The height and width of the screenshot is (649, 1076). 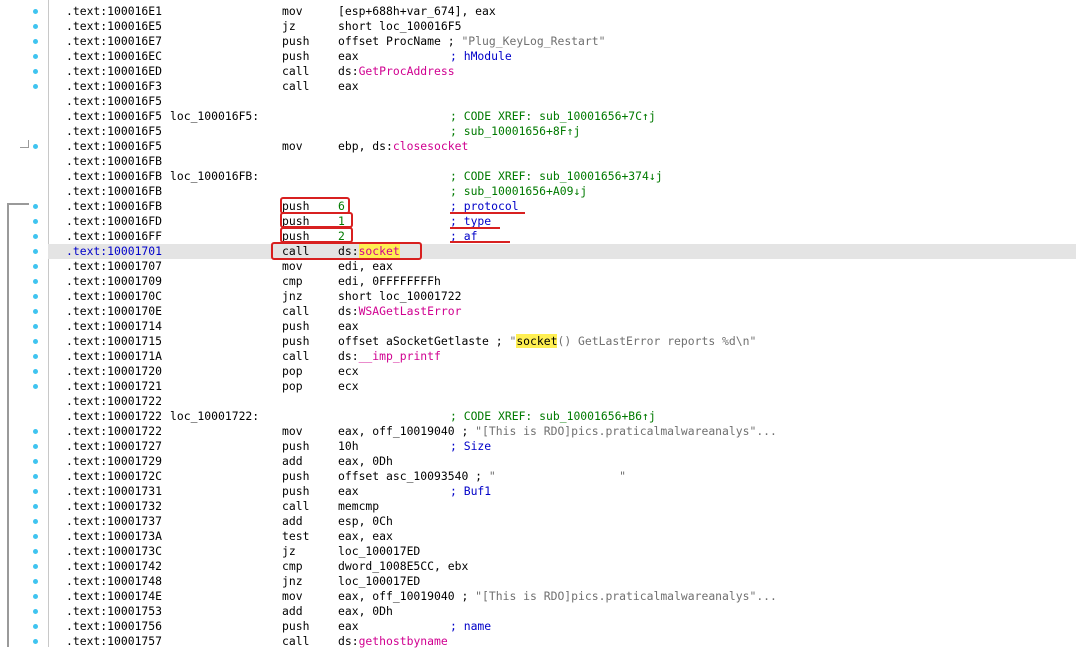 What do you see at coordinates (403, 146) in the screenshot?
I see `operand: ebp, ds:closesocket` at bounding box center [403, 146].